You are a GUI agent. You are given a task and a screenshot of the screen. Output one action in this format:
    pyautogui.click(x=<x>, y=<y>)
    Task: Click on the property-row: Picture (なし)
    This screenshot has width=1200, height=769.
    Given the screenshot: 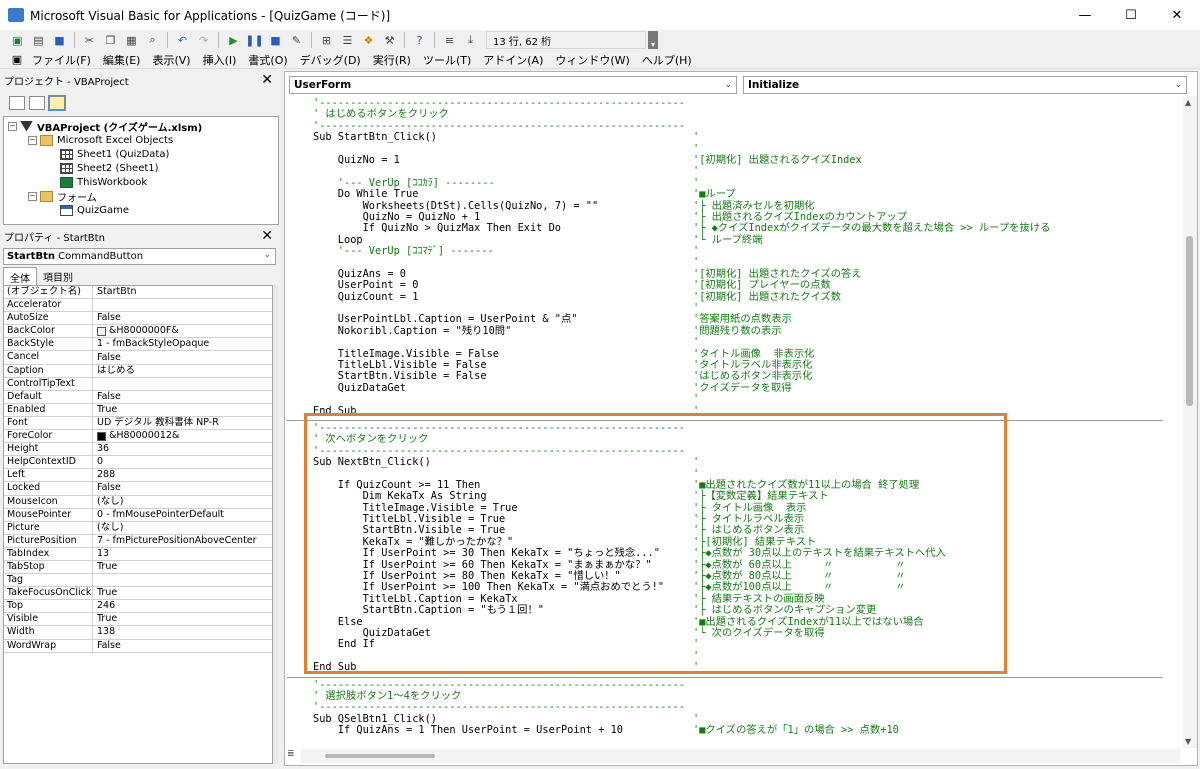 What is the action you would take?
    pyautogui.click(x=138, y=528)
    